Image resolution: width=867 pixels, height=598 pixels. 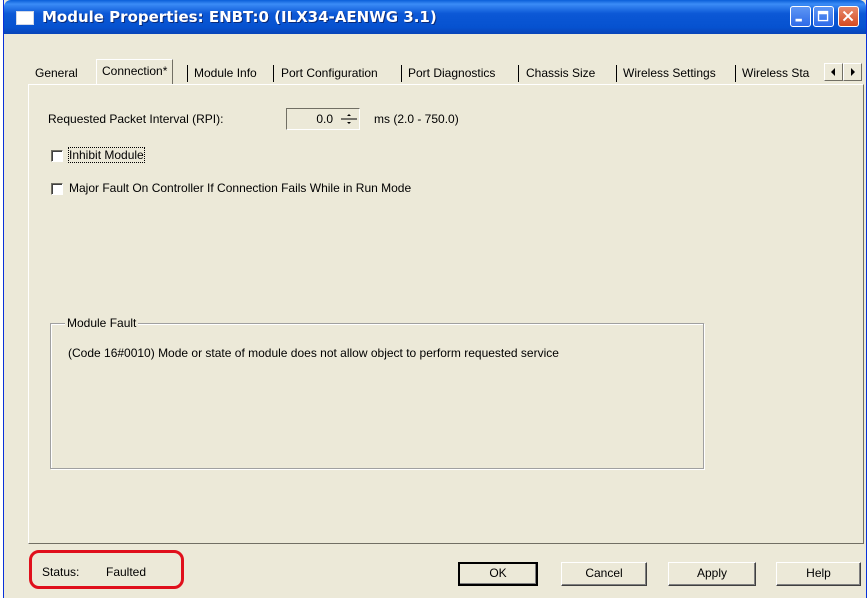 I want to click on major-fault-checkbox, so click(x=57, y=189).